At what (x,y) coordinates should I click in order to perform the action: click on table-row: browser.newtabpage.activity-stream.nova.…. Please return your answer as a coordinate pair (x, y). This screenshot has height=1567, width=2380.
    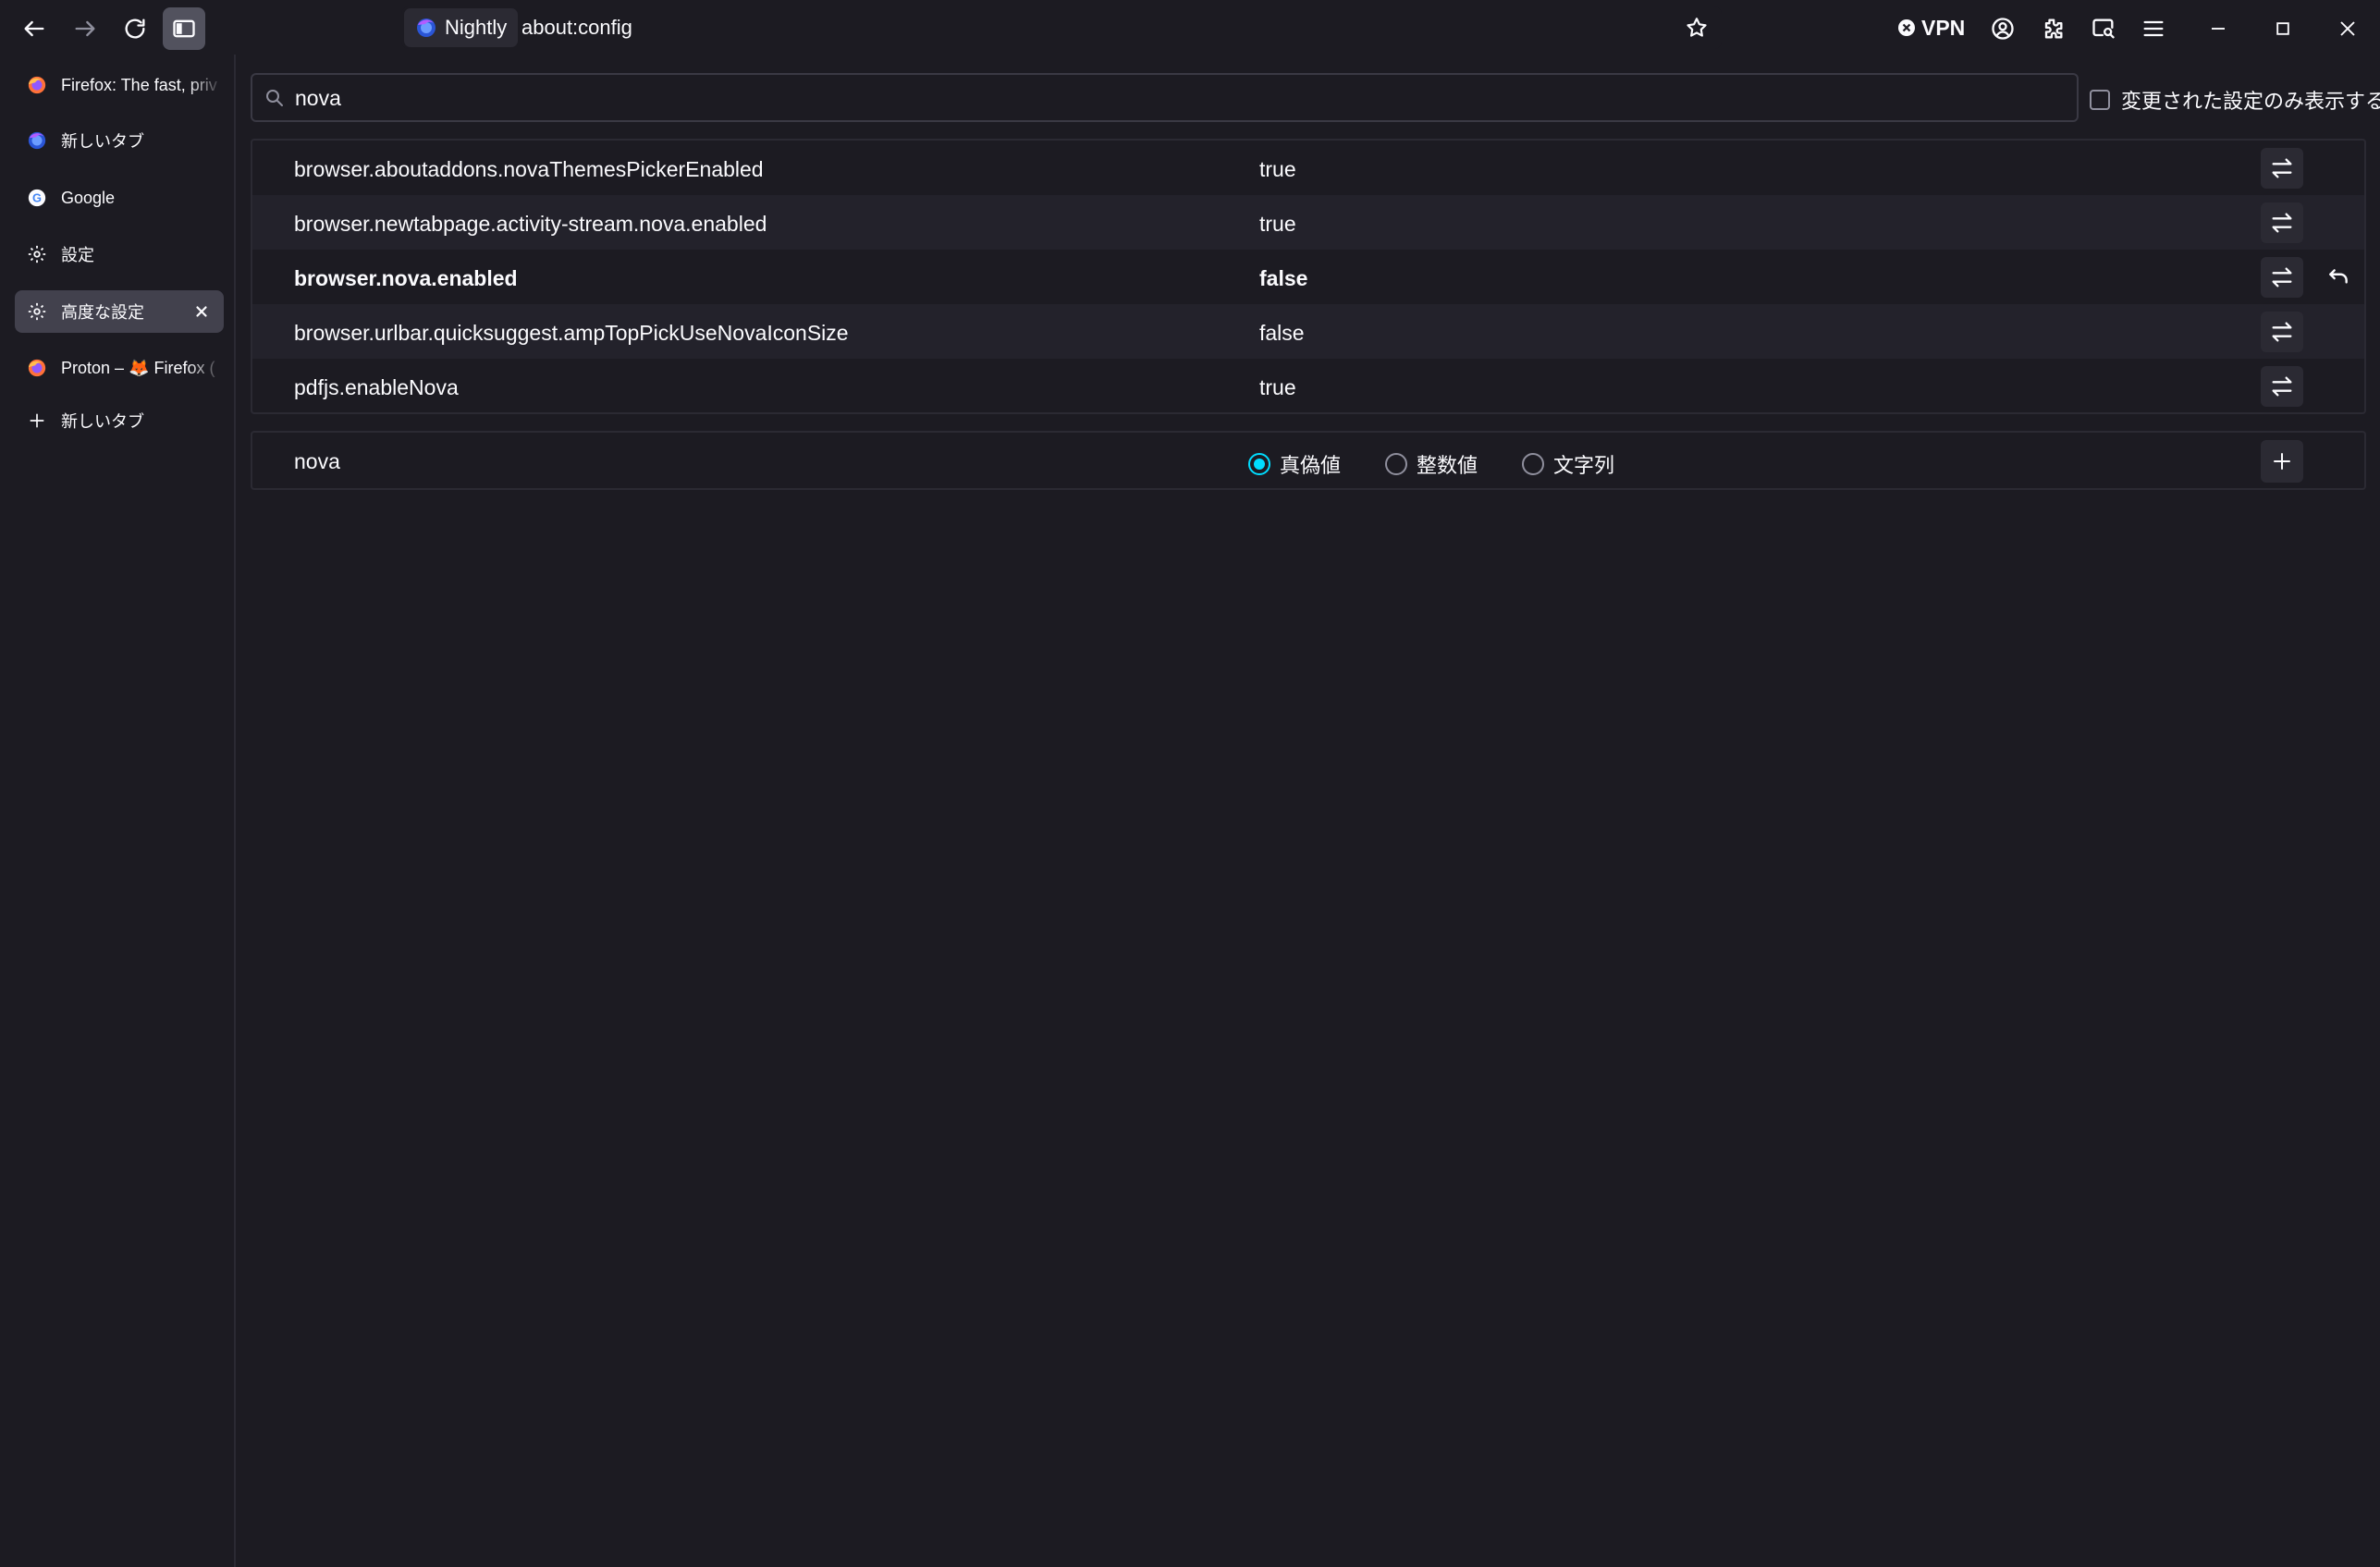
    Looking at the image, I should click on (1308, 223).